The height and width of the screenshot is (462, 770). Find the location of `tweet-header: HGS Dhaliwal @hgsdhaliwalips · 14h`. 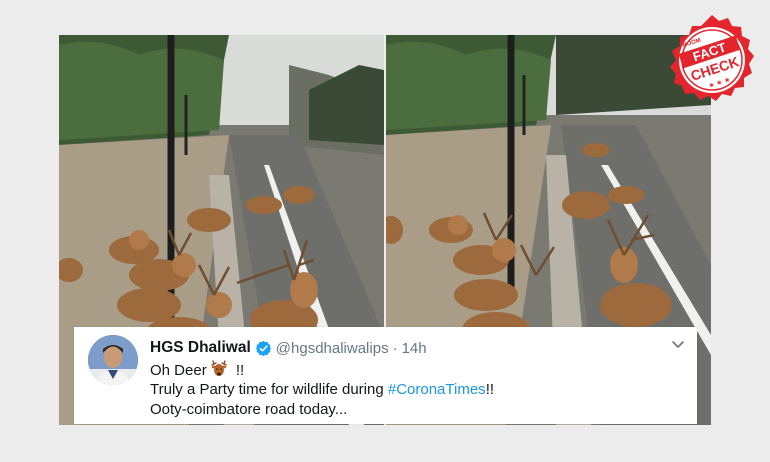

tweet-header: HGS Dhaliwal @hgsdhaliwalips · 14h is located at coordinates (288, 348).